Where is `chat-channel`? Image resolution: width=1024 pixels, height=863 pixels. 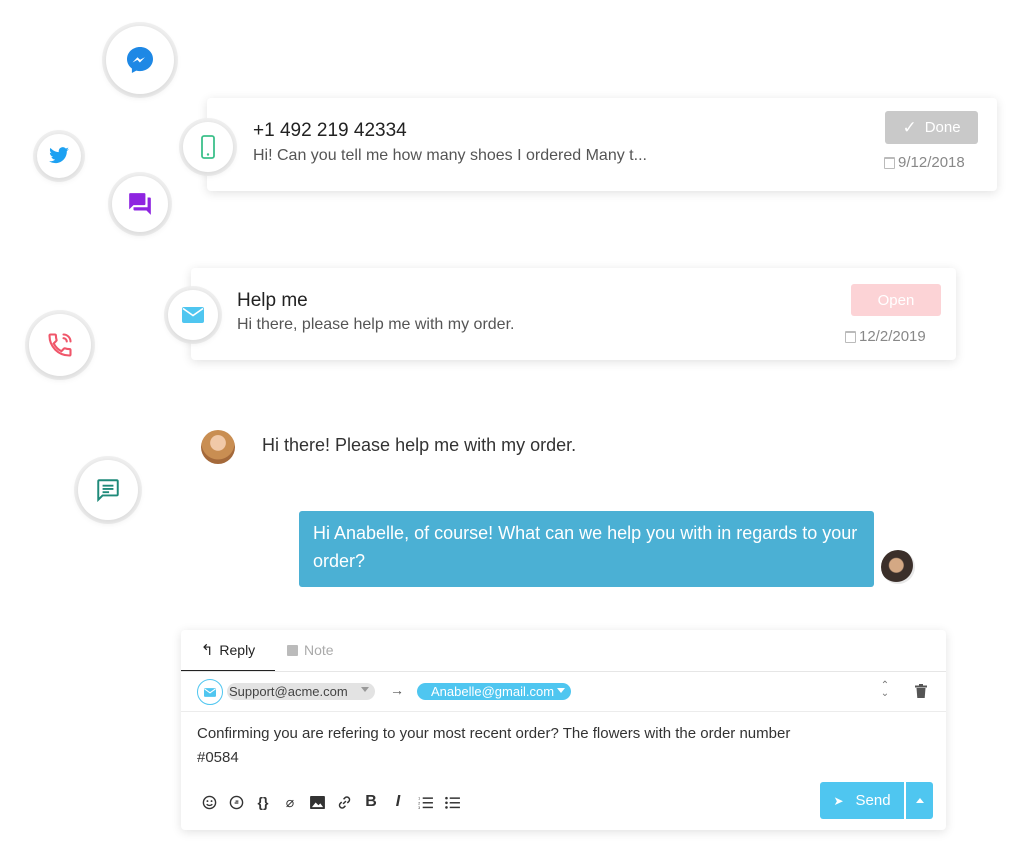 chat-channel is located at coordinates (140, 204).